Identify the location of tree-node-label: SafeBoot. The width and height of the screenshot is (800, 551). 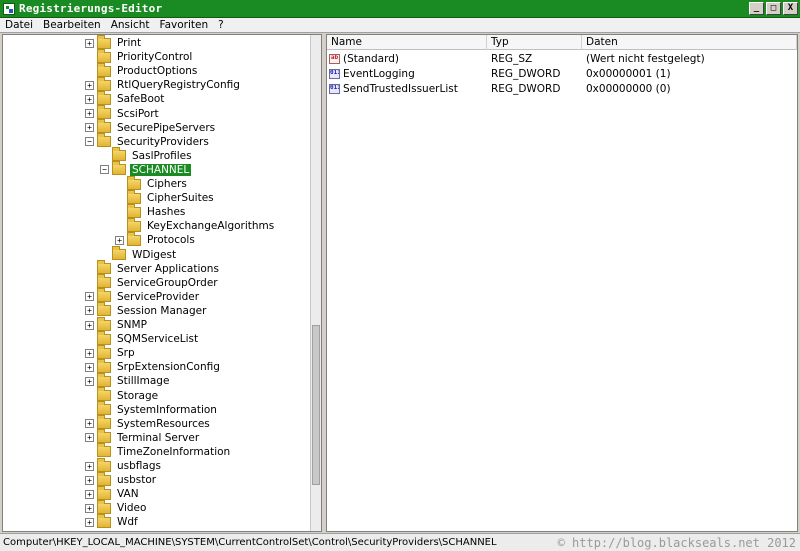
(140, 99).